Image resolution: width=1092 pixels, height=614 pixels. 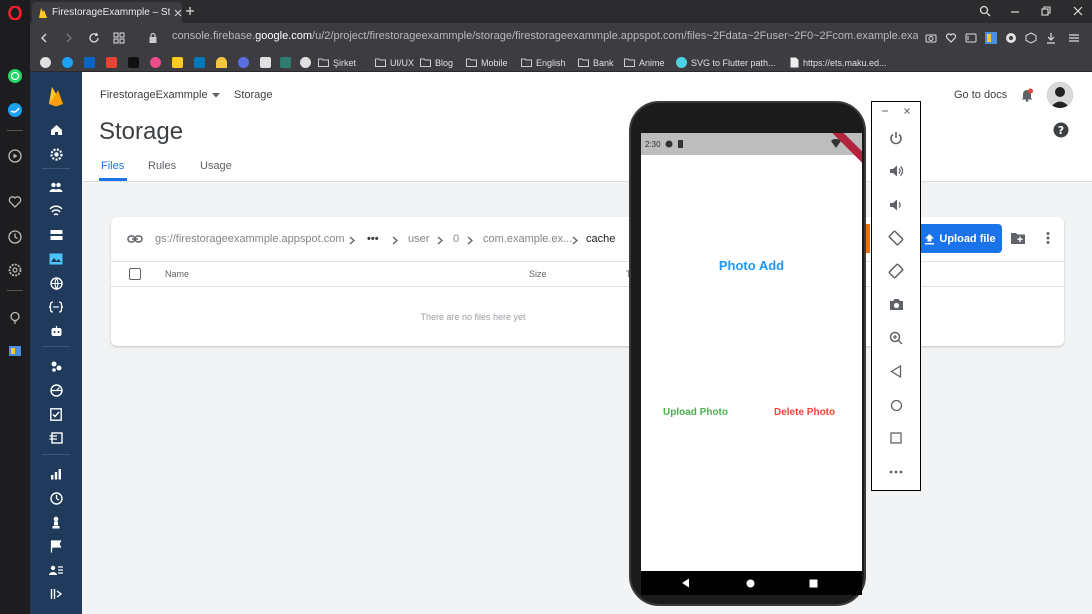 I want to click on tab-rules: Rules, so click(x=162, y=166).